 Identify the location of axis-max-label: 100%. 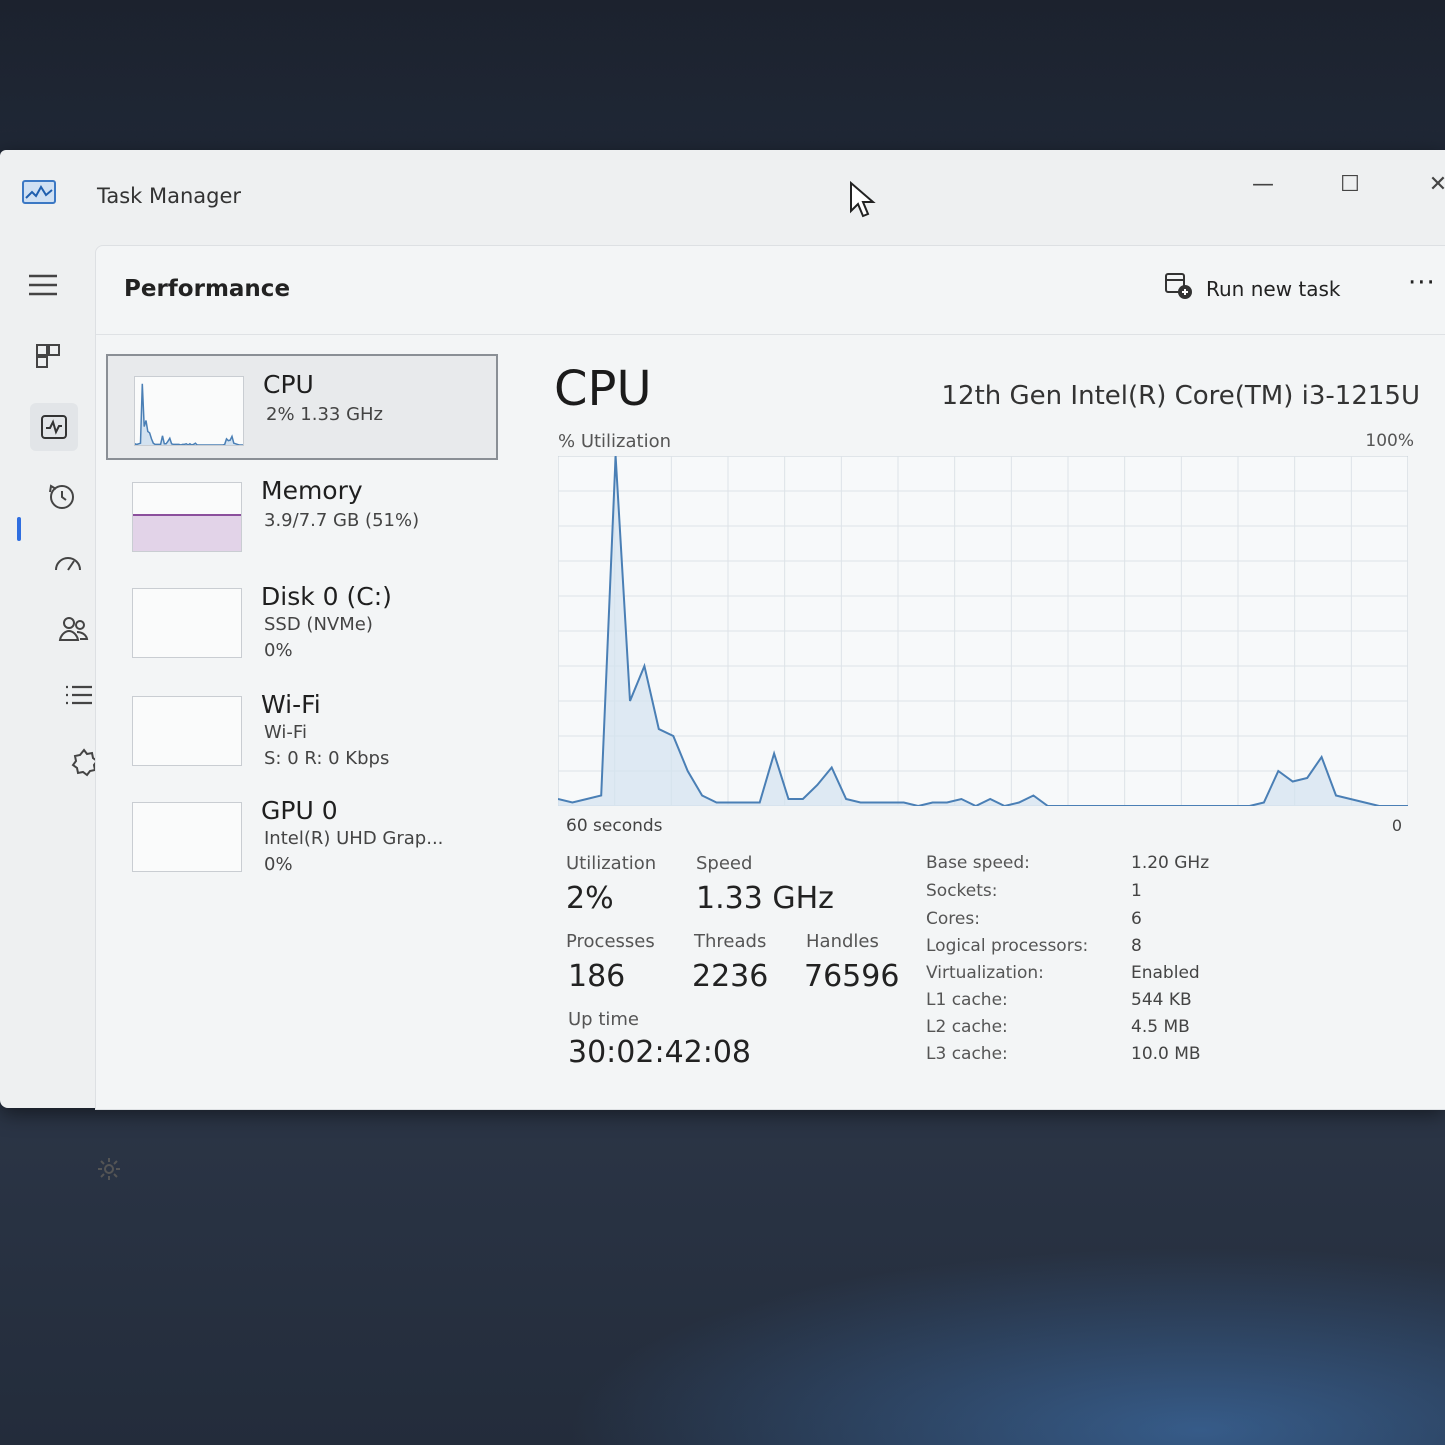
(1389, 441).